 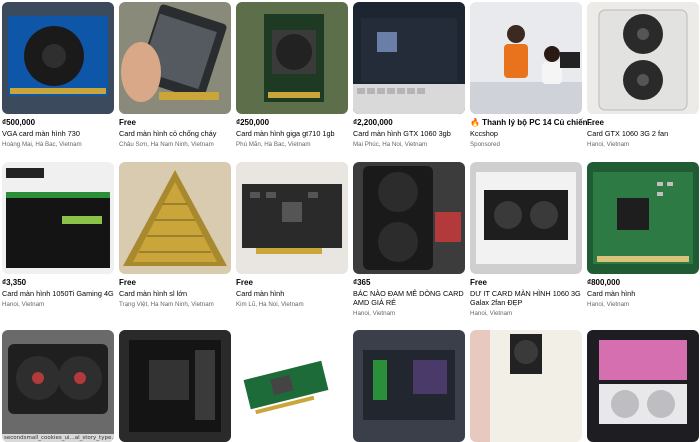 I want to click on listing-location: Mai Phúc, Ha Noi, Vietnam, so click(x=390, y=144).